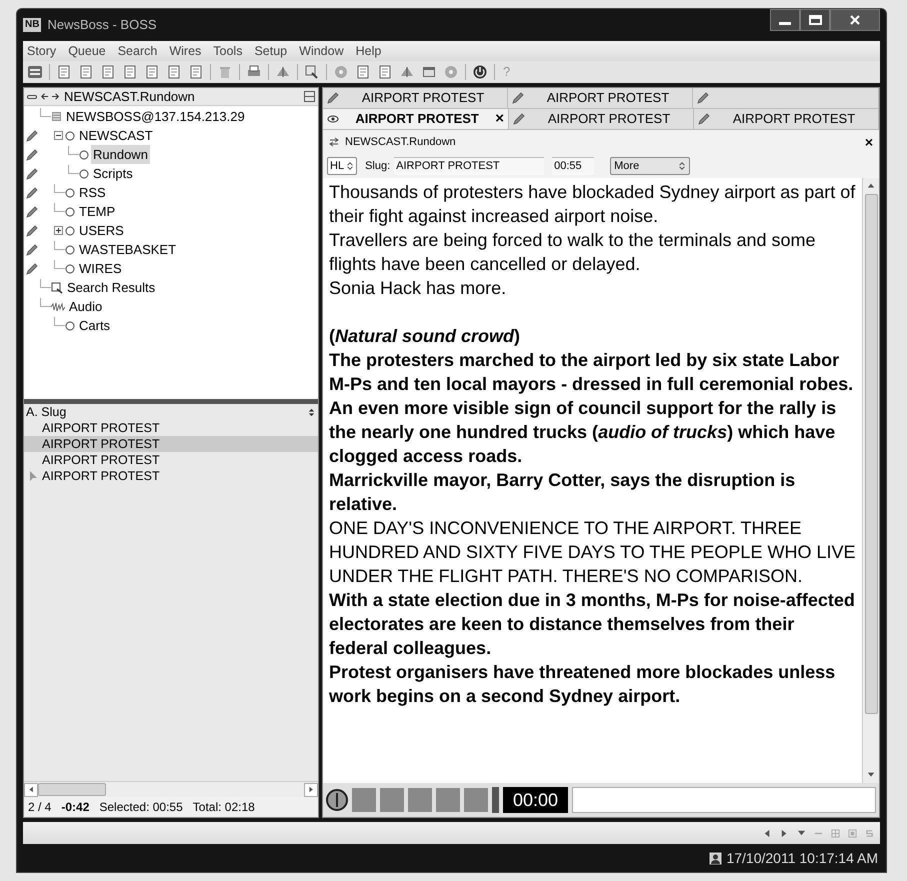 The width and height of the screenshot is (907, 881). Describe the element at coordinates (400, 142) in the screenshot. I see `story-queue: NEWSCAST.Rundown` at that location.